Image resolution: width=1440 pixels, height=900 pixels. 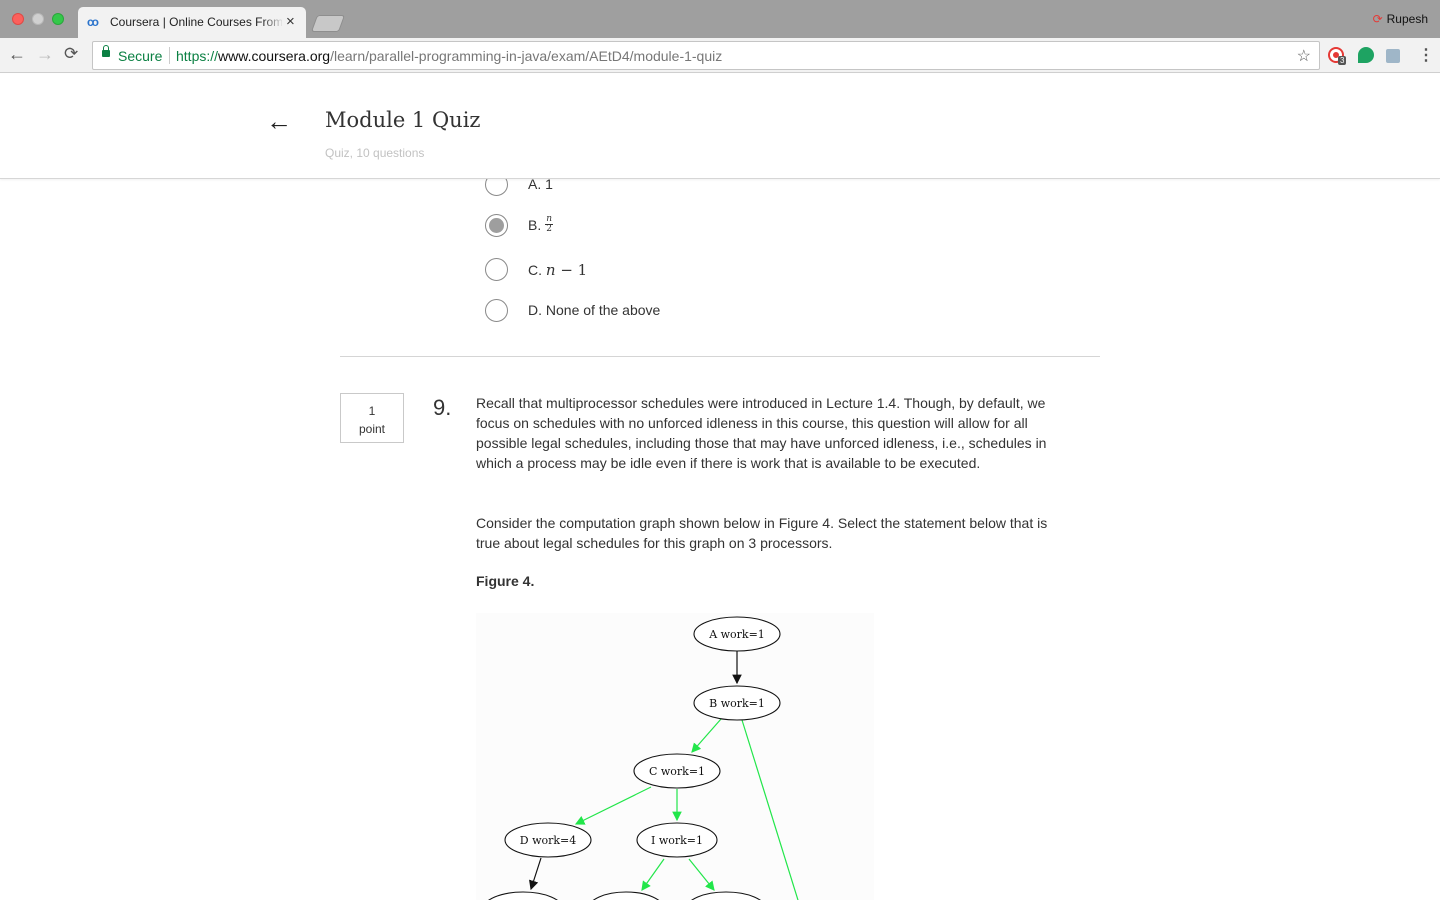 I want to click on tab-close-icon: ×, so click(x=290, y=21).